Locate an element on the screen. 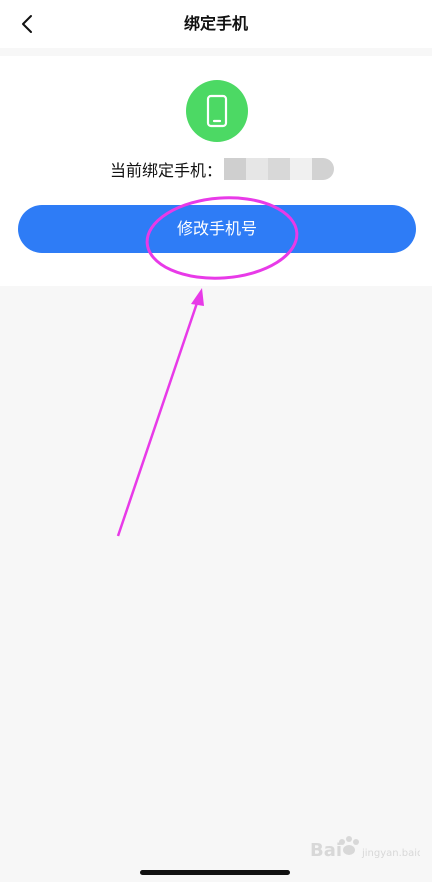 The width and height of the screenshot is (432, 882). navigation-bar: 绑定手机 is located at coordinates (216, 24).